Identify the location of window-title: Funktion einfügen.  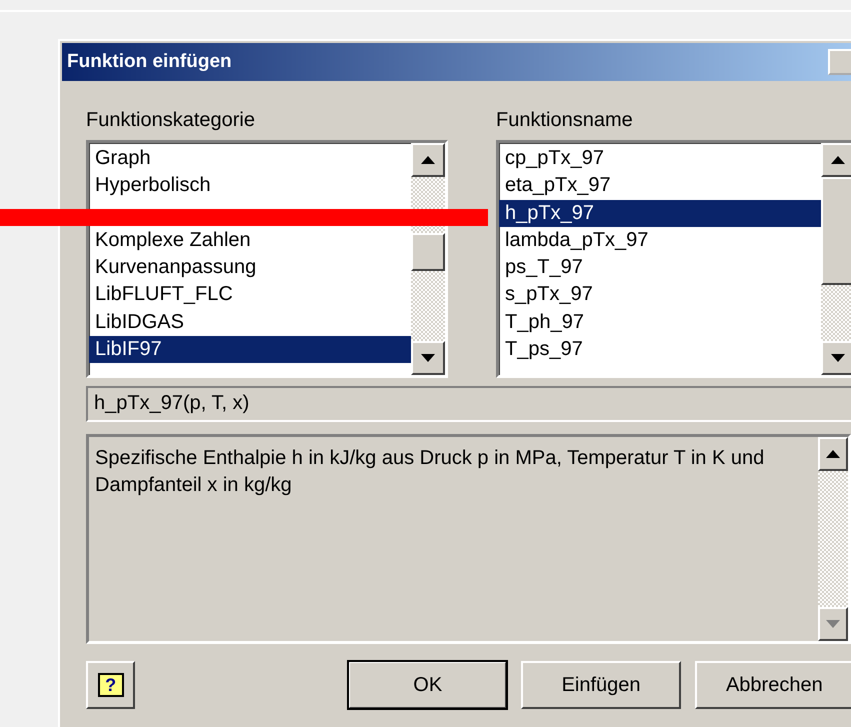
(149, 62).